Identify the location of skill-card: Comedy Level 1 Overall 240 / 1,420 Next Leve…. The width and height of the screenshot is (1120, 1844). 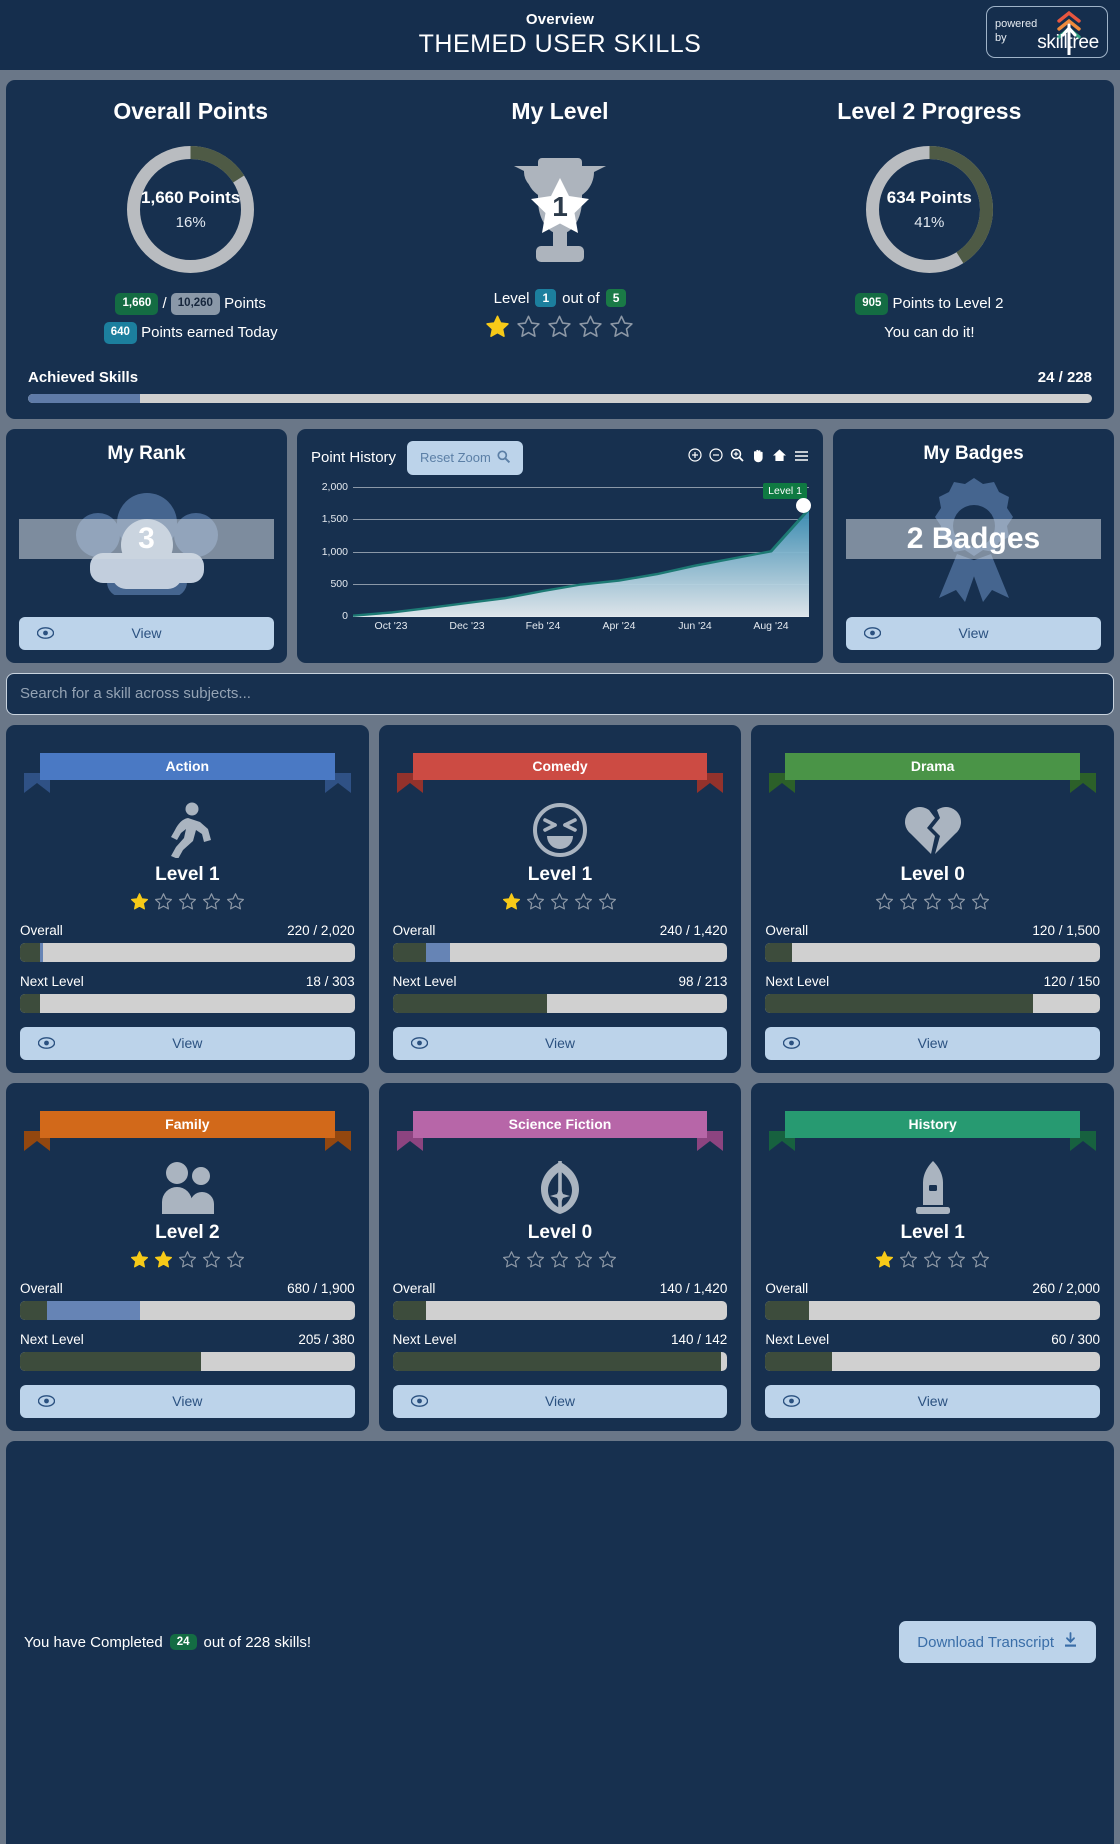
(560, 898).